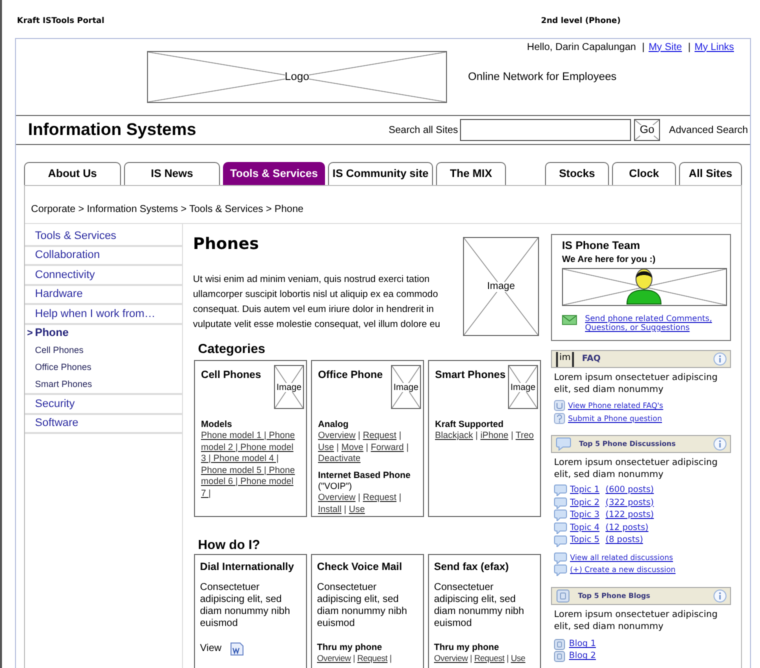  I want to click on blog-icon, so click(563, 595).